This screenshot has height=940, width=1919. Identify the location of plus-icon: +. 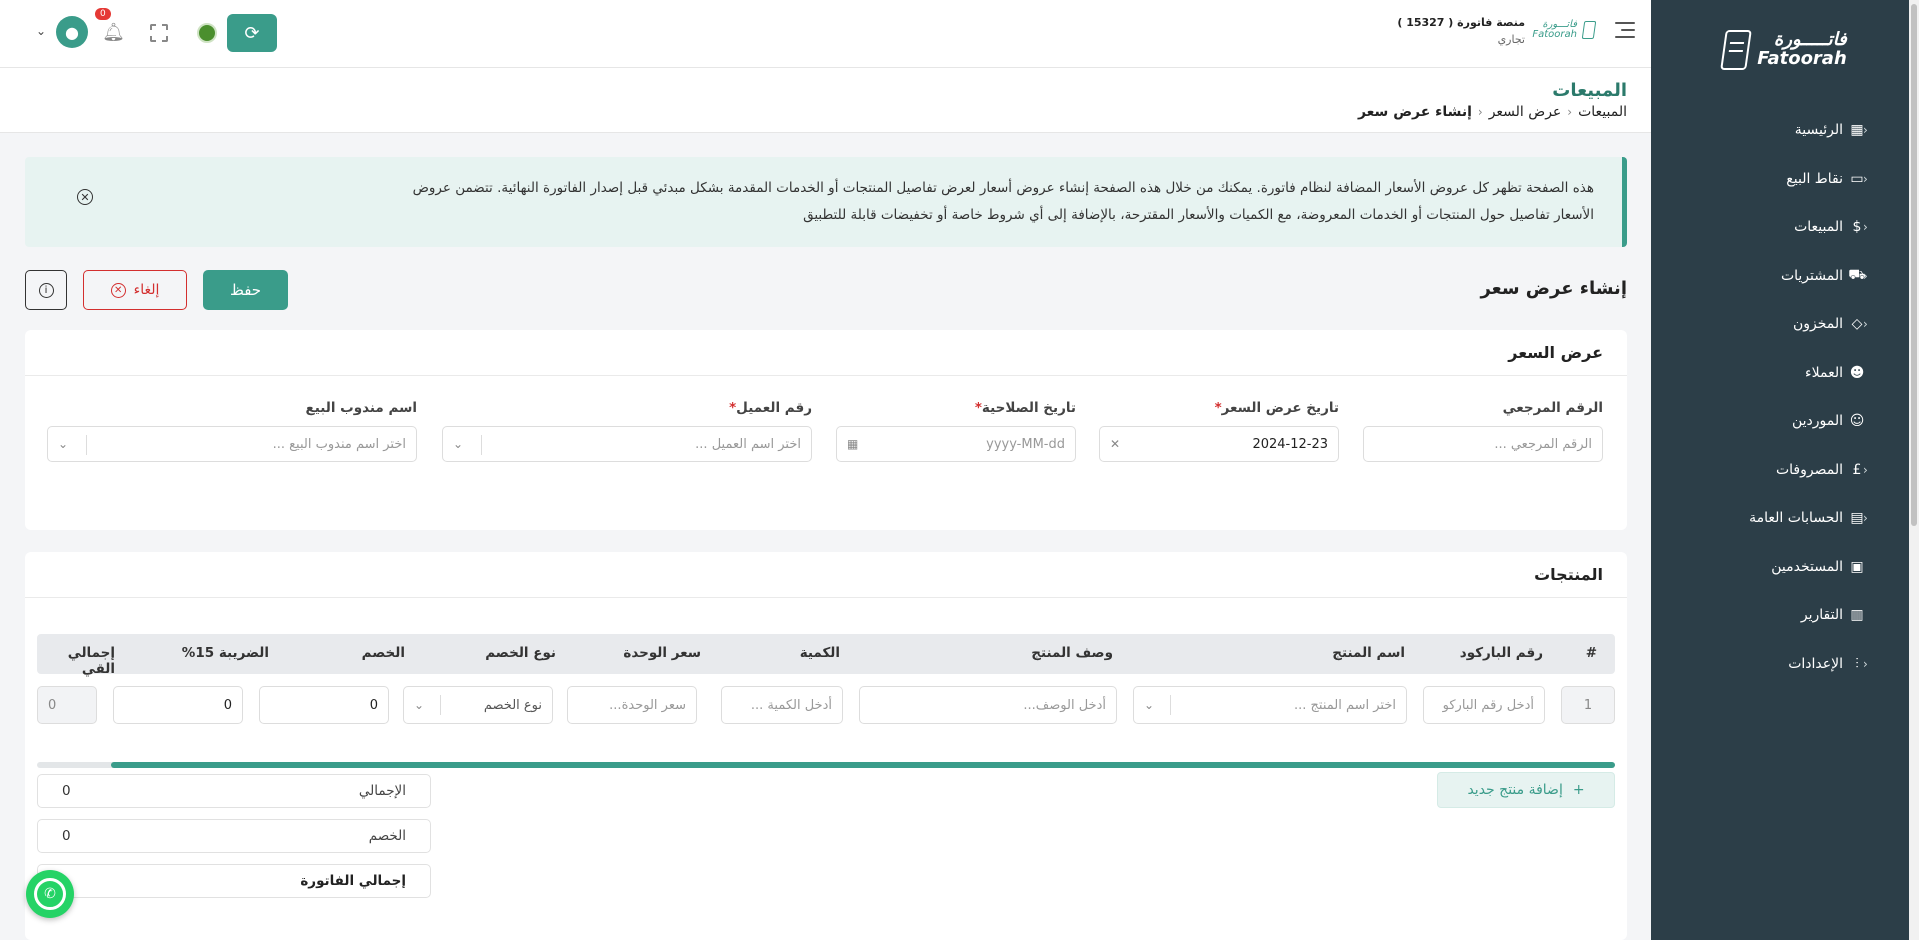
(1578, 790).